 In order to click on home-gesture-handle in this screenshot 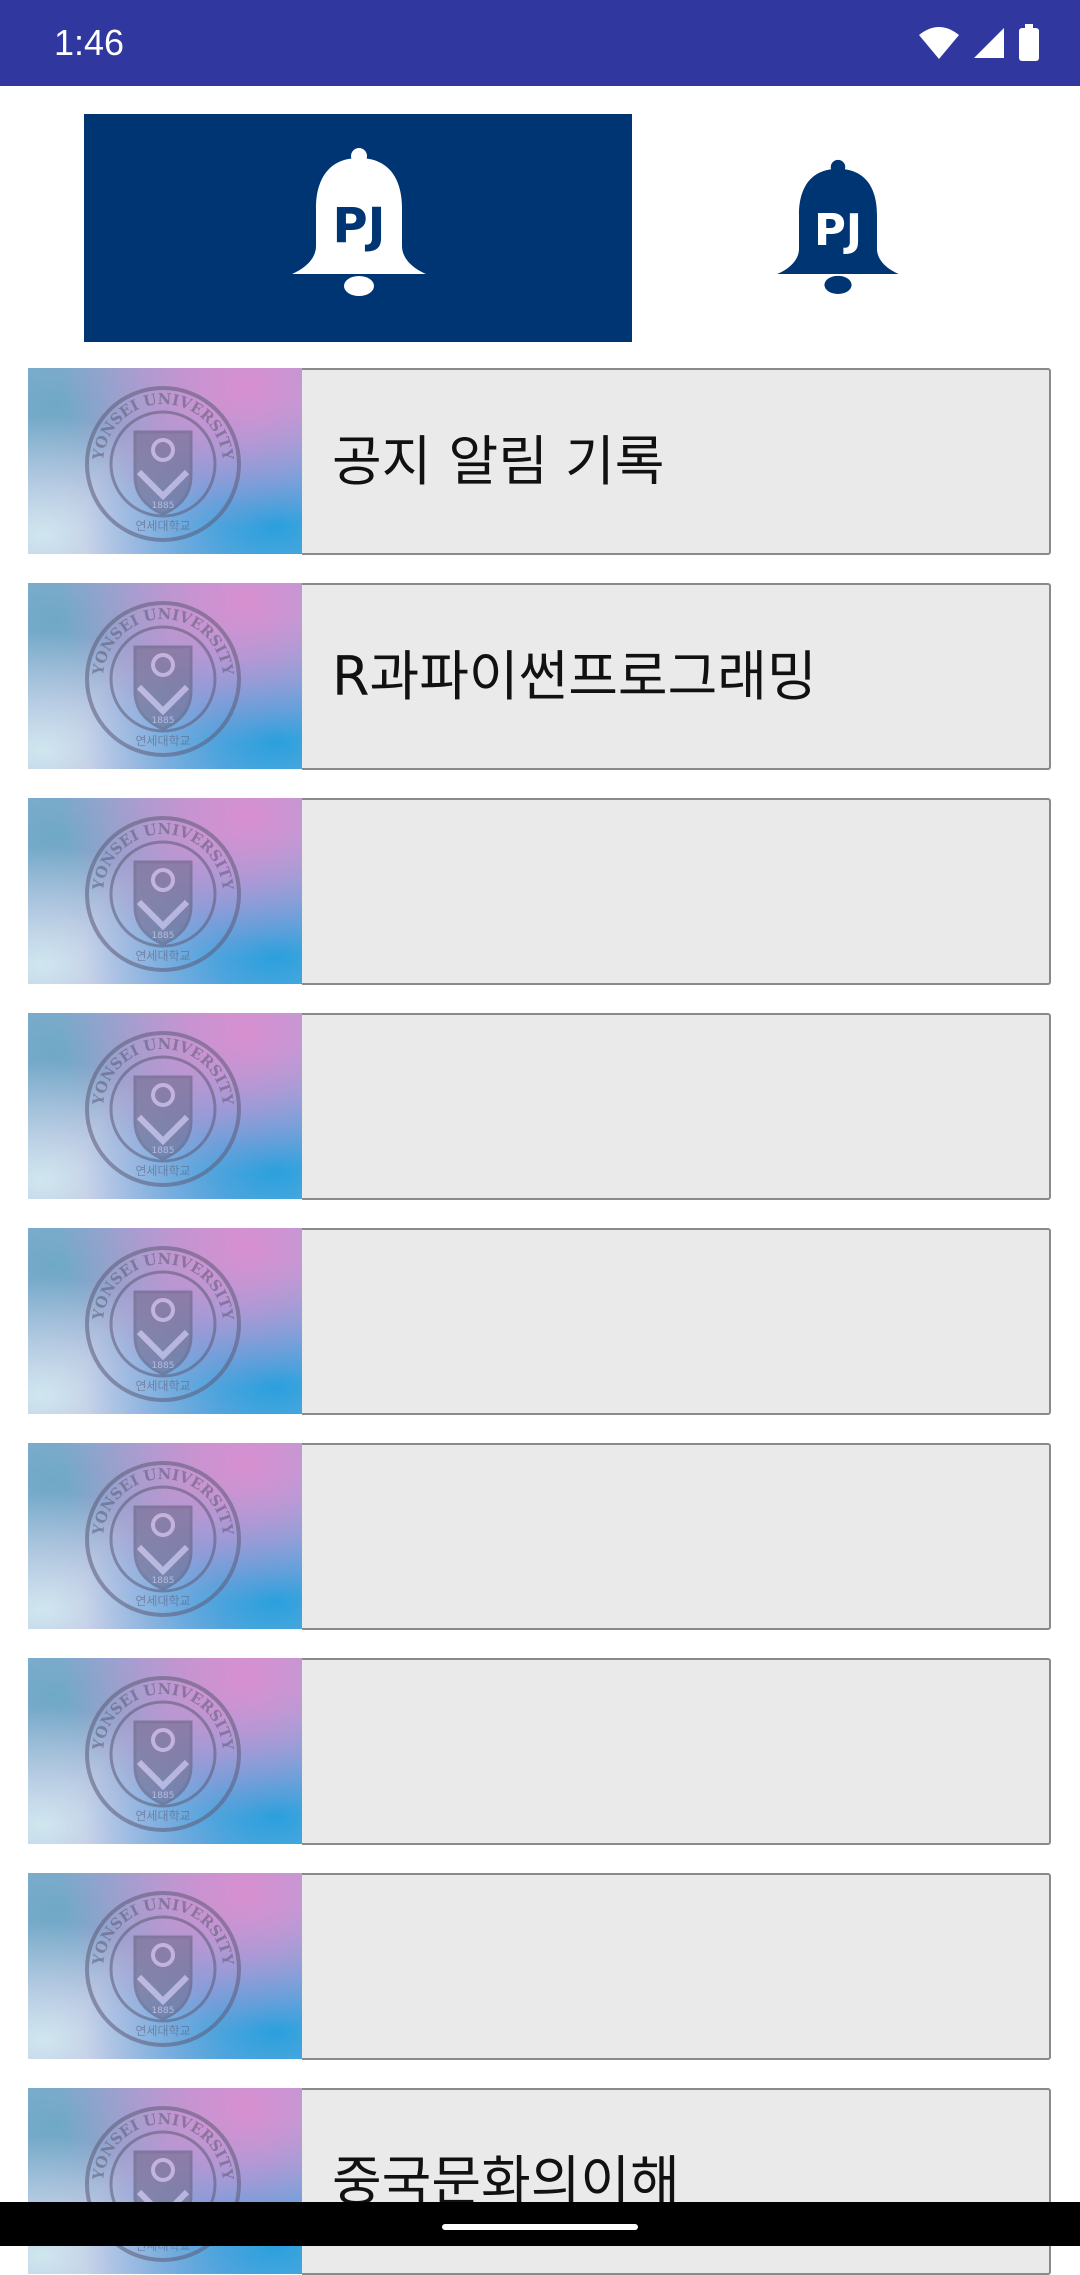, I will do `click(540, 2227)`.